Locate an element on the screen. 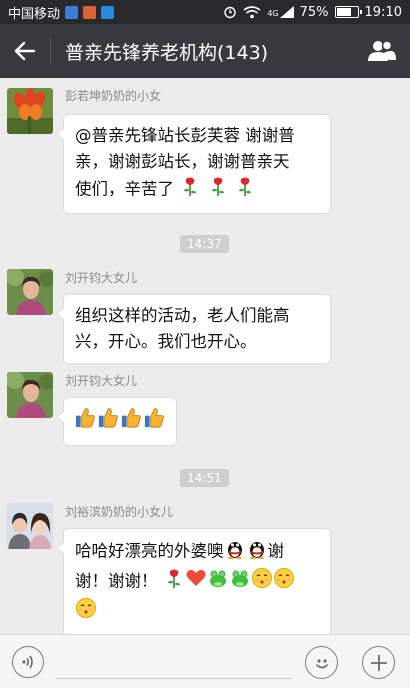 This screenshot has width=410, height=688. group-members-button is located at coordinates (382, 51).